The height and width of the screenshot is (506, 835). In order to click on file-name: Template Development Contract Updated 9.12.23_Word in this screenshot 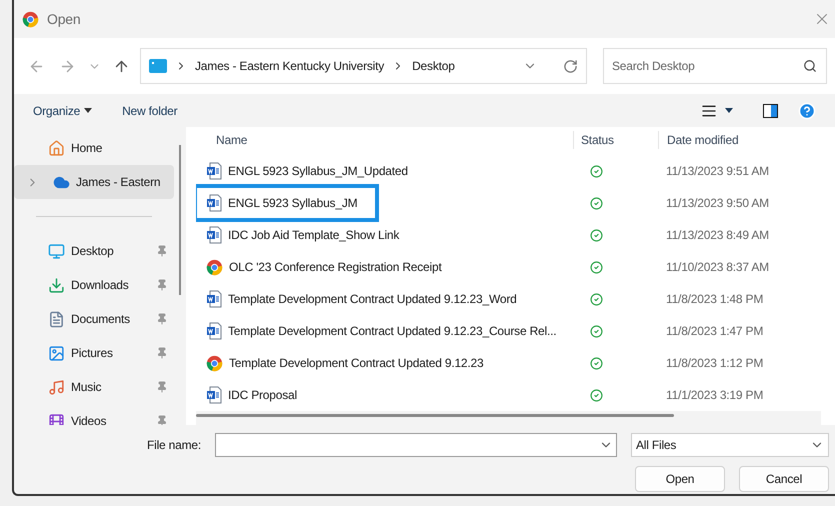, I will do `click(372, 299)`.